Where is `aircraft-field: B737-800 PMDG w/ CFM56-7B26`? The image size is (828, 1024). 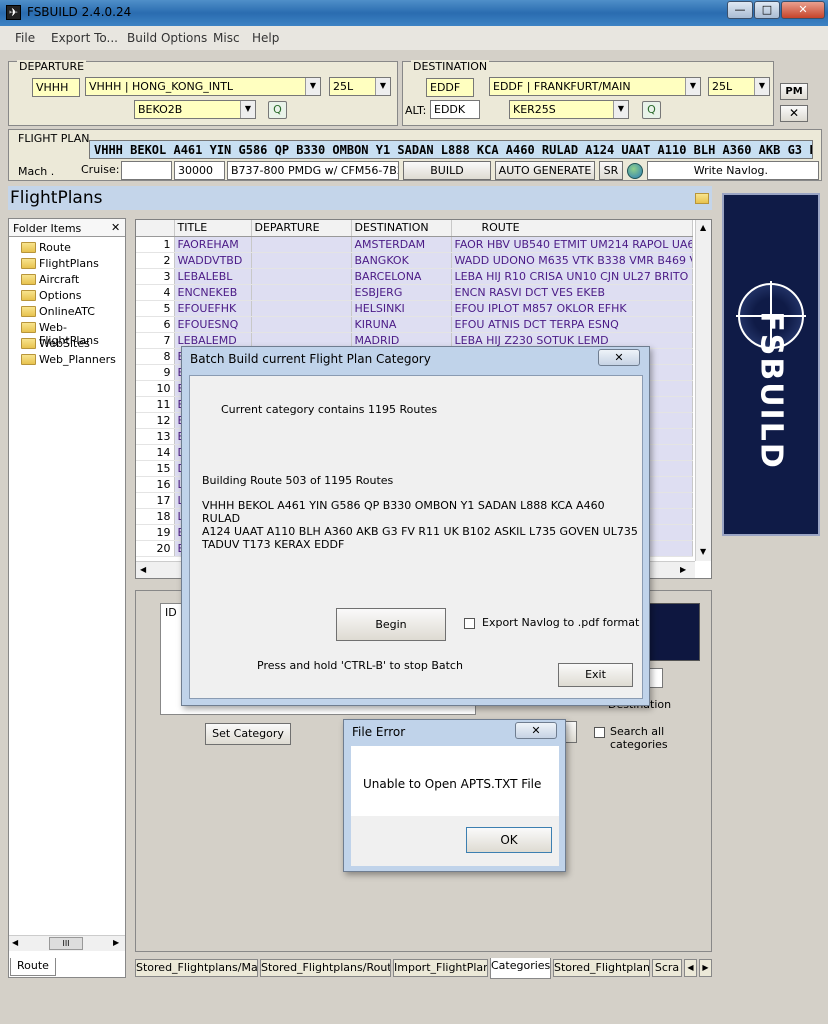 aircraft-field: B737-800 PMDG w/ CFM56-7B26 is located at coordinates (313, 170).